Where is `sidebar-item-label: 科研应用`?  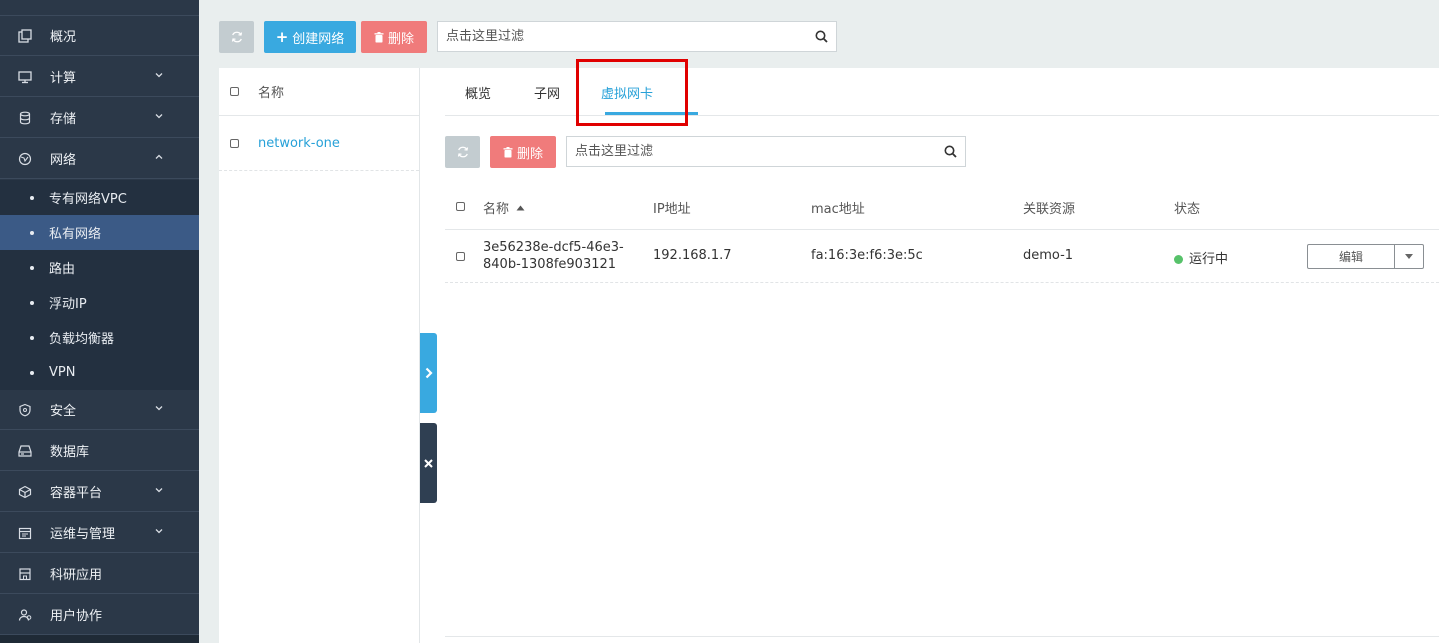
sidebar-item-label: 科研应用 is located at coordinates (76, 575).